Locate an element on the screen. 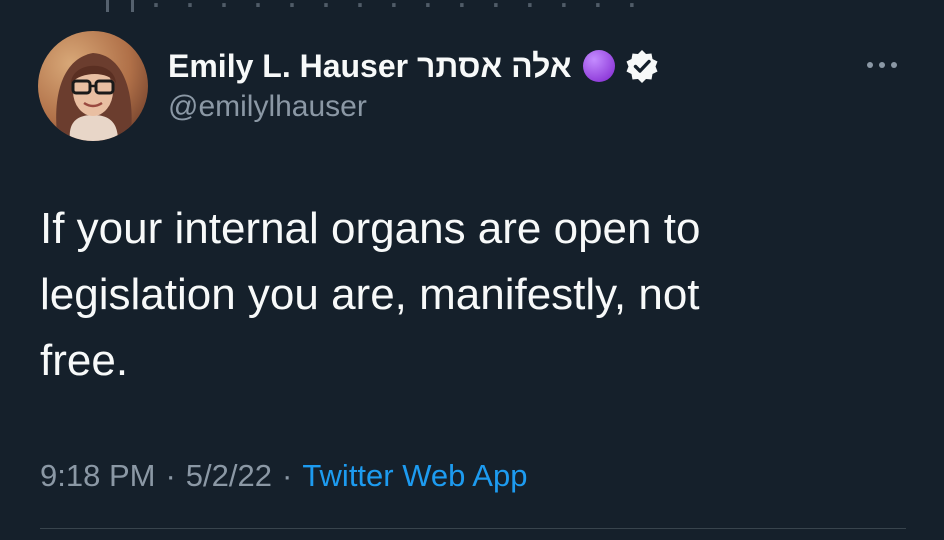  divider is located at coordinates (473, 528).